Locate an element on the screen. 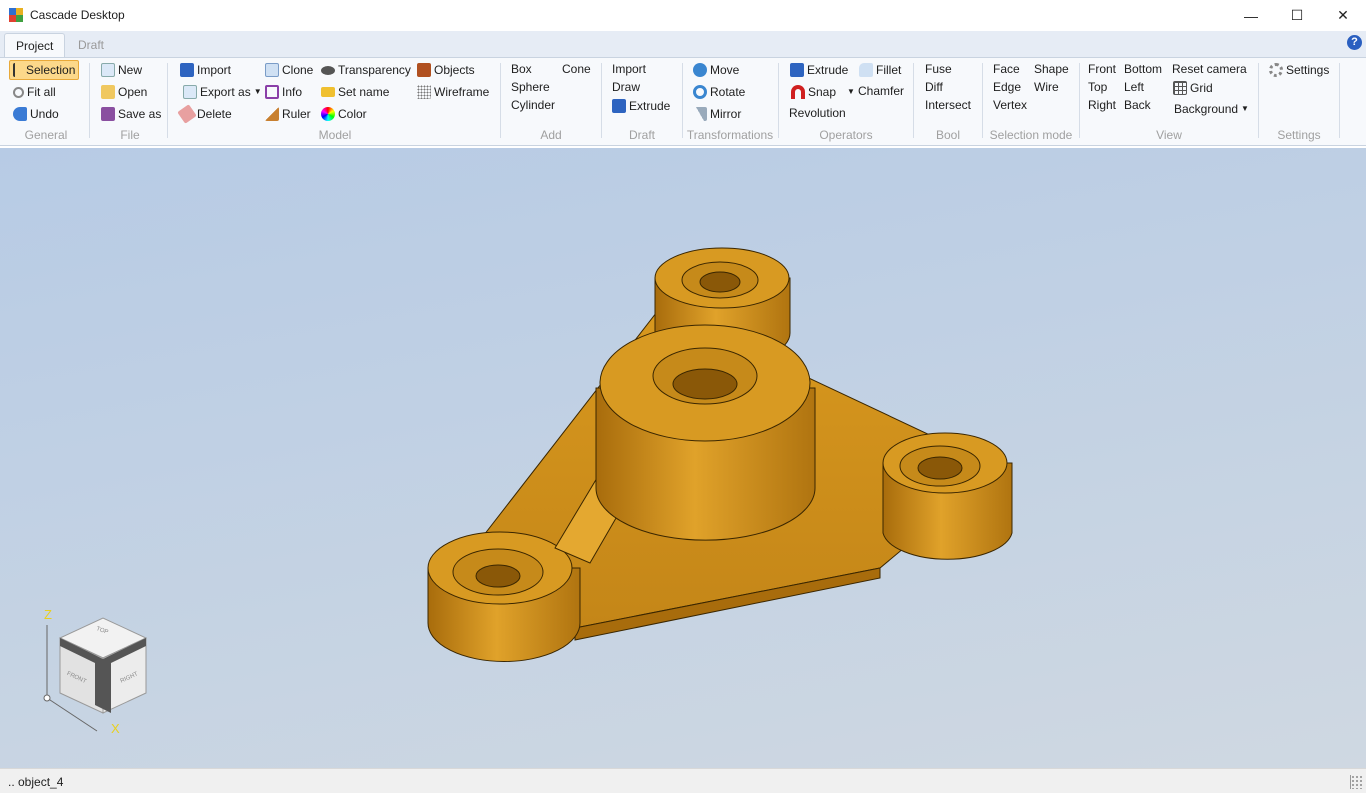 This screenshot has width=1366, height=793. help-icon: ? is located at coordinates (1354, 42).